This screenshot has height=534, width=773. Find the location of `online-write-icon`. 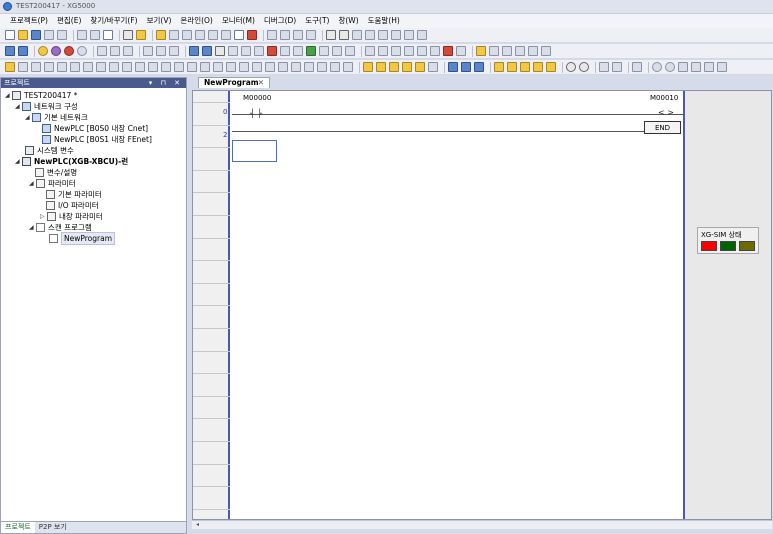

online-write-icon is located at coordinates (383, 51).